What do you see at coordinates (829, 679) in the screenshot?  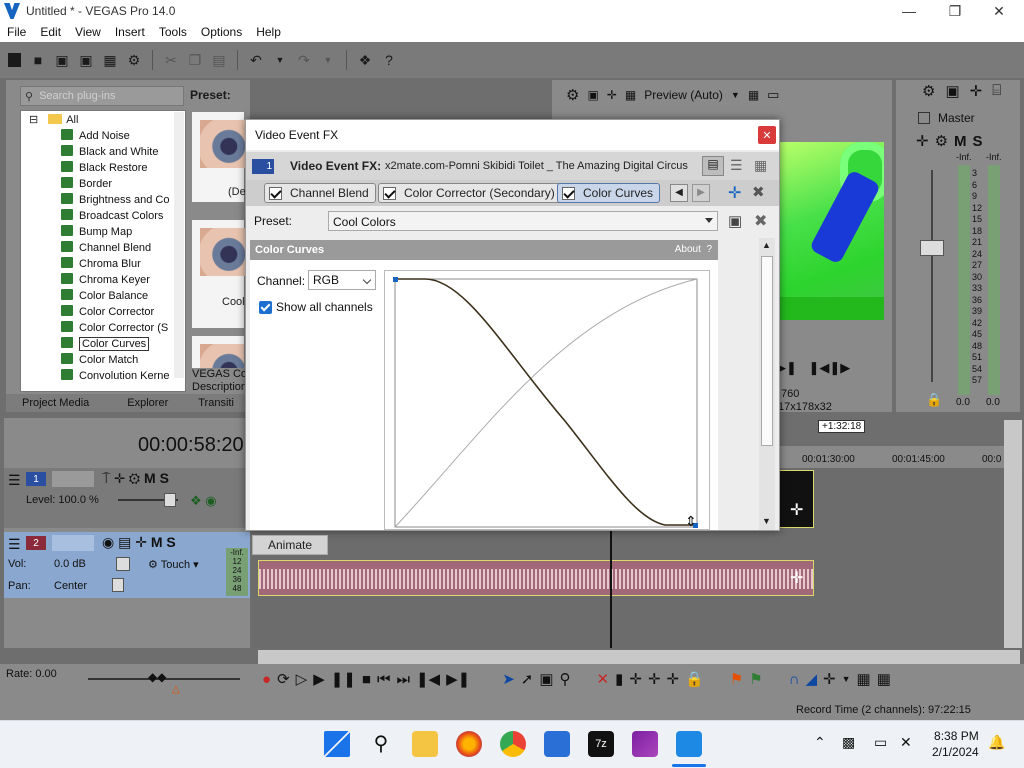 I see `auto-ripple-icon: ✛` at bounding box center [829, 679].